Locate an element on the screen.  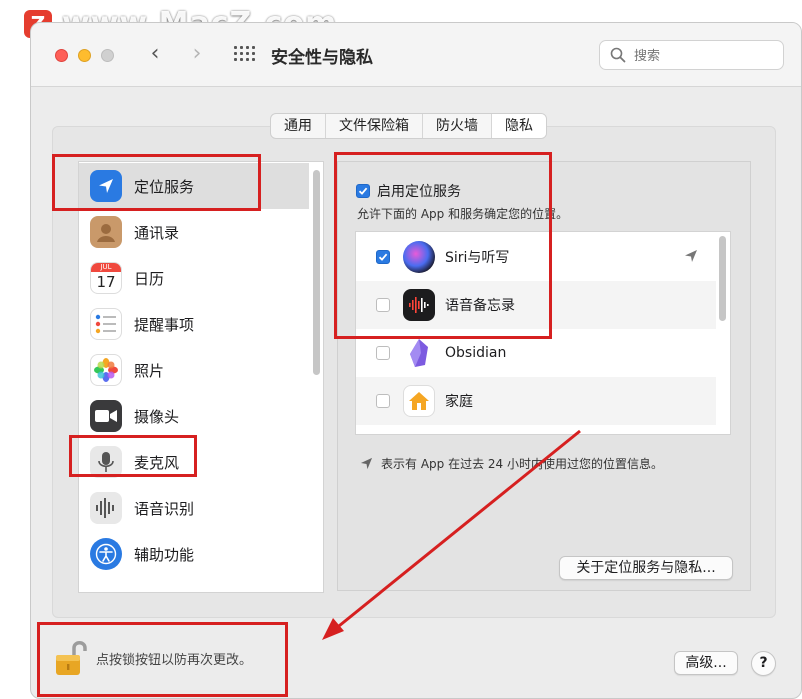
sidebar-item-label: 通讯录 is located at coordinates (157, 232).